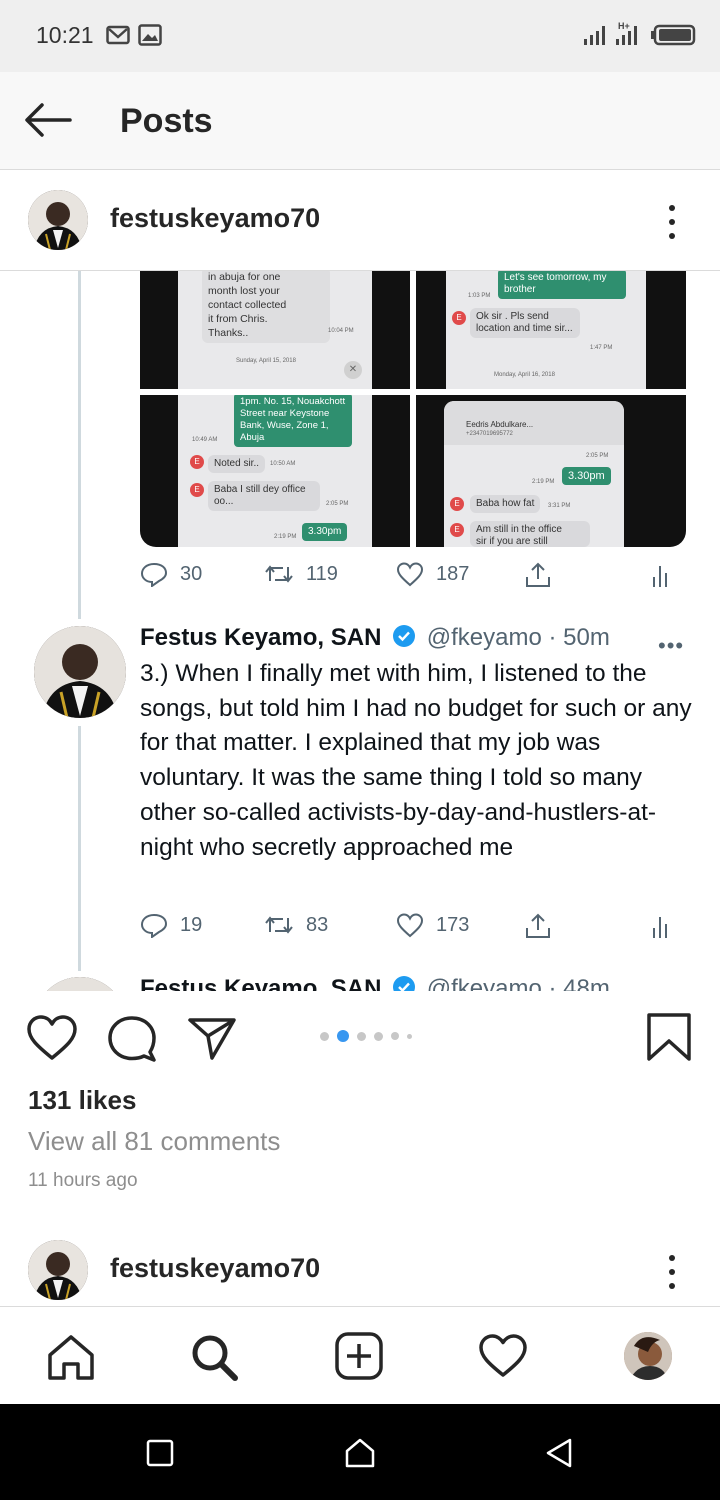 The height and width of the screenshot is (1500, 720). Describe the element at coordinates (52, 1038) in the screenshot. I see `like-heart-icon` at that location.